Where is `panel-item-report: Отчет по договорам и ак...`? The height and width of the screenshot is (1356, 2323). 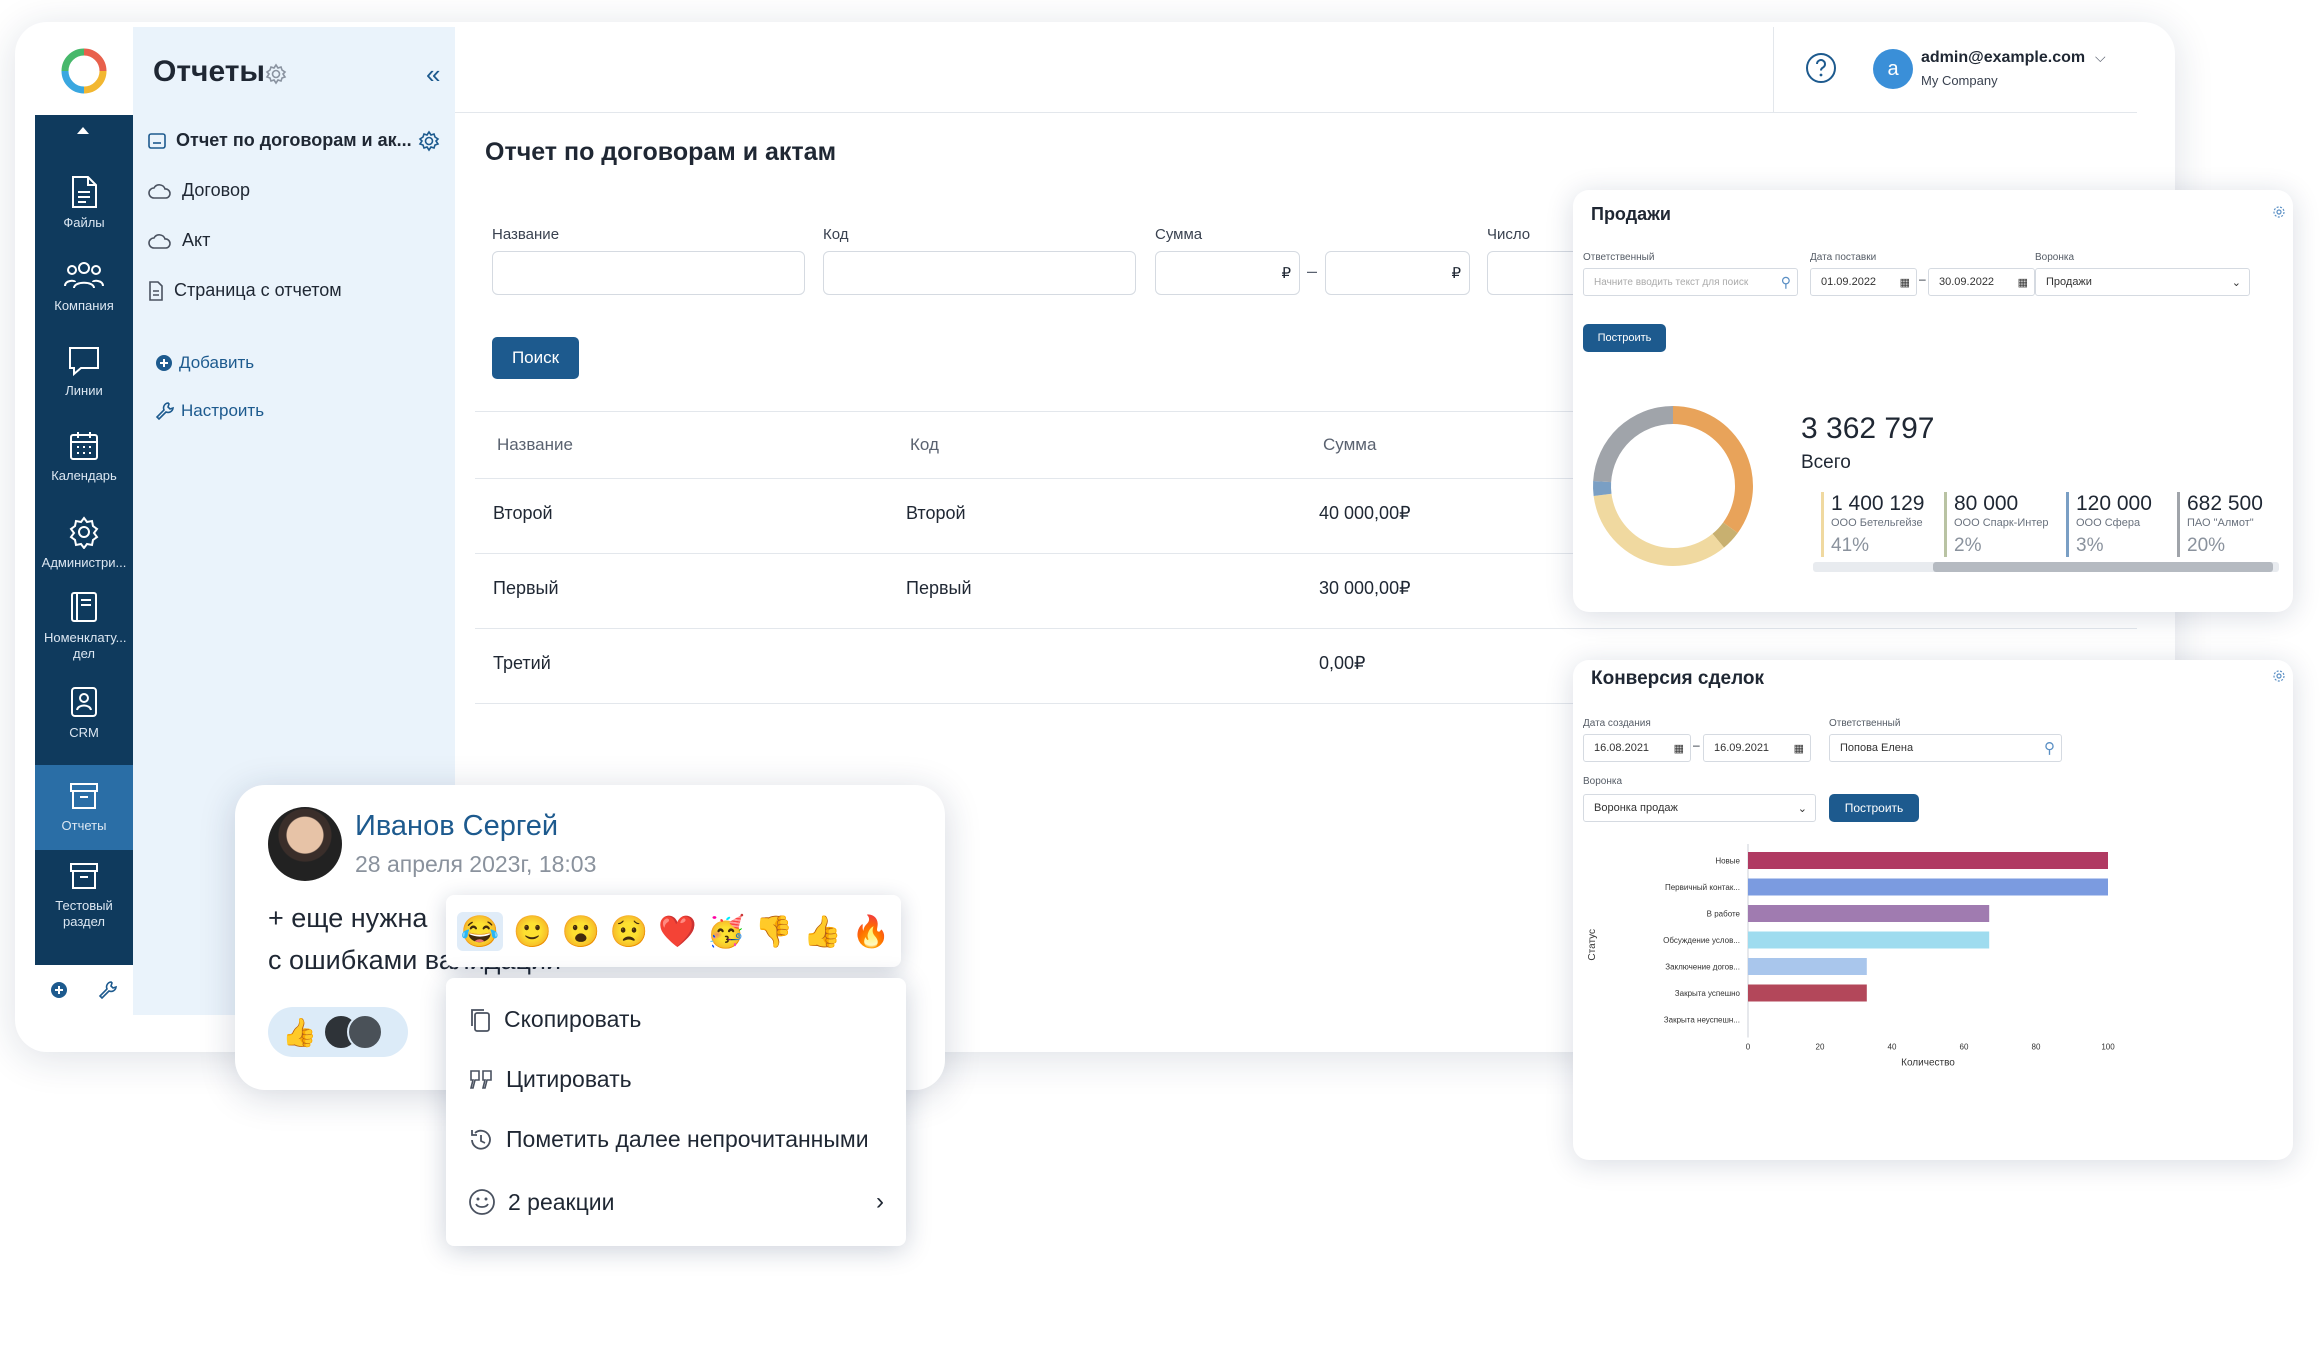
panel-item-report: Отчет по договорам и ак... is located at coordinates (280, 140).